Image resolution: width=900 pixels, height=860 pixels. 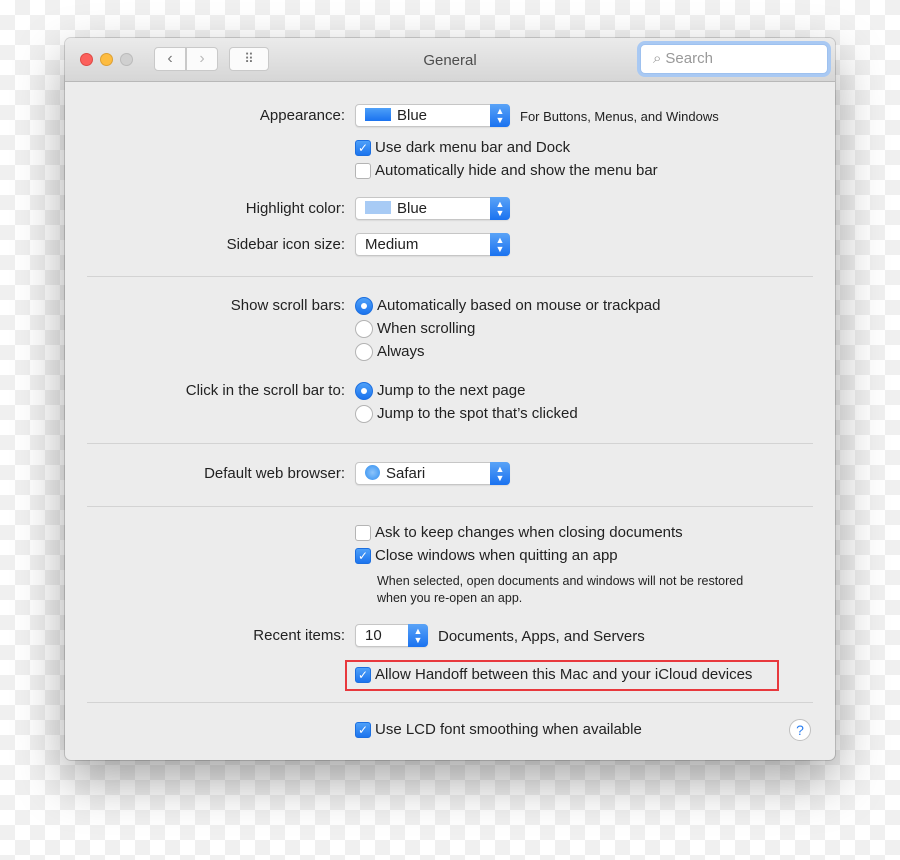 What do you see at coordinates (391, 635) in the screenshot?
I see `recent-items-popup: 10 ▲ ▼` at bounding box center [391, 635].